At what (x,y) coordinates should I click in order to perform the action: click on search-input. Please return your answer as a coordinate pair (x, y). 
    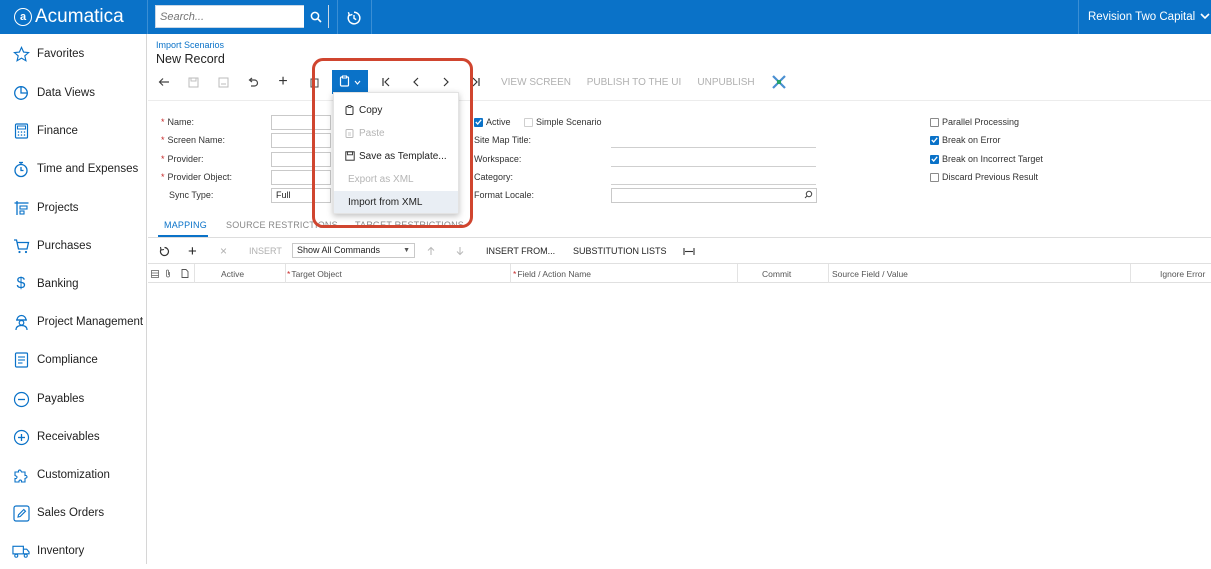
    Looking at the image, I should click on (231, 16).